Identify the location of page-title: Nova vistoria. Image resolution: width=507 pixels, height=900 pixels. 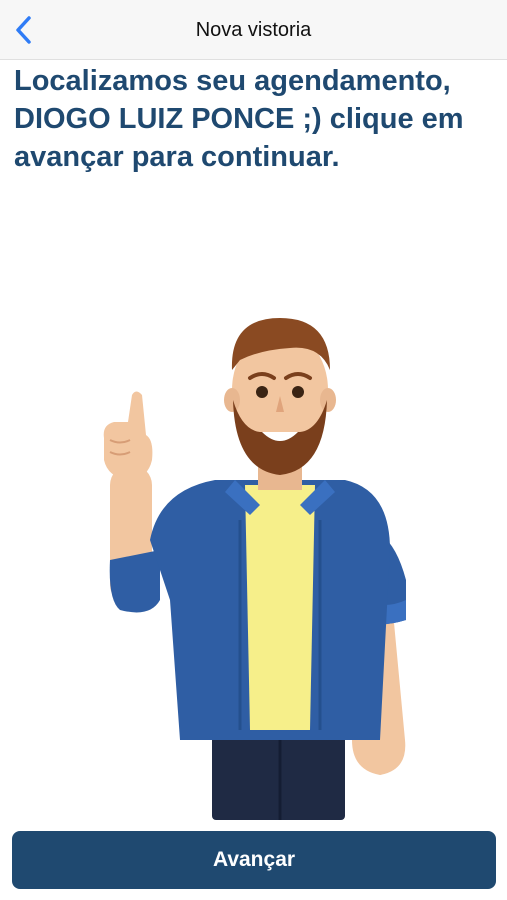
(253, 30).